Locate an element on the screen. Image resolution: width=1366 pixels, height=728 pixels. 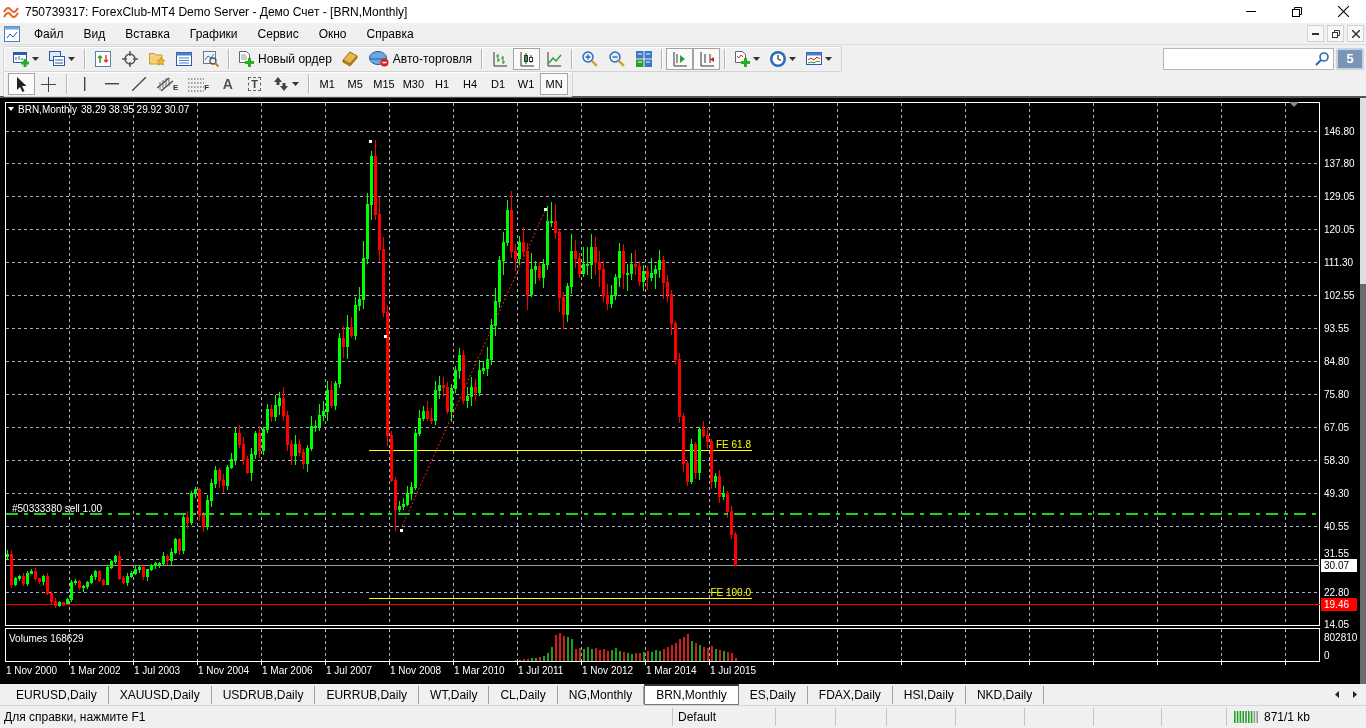
list-window-icon is located at coordinates (183, 58).